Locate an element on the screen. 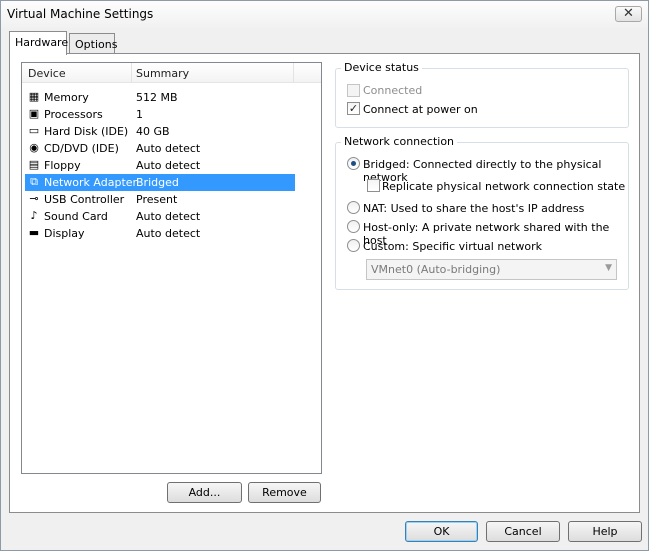  cd-dvd-icon: ◉ is located at coordinates (34, 147).